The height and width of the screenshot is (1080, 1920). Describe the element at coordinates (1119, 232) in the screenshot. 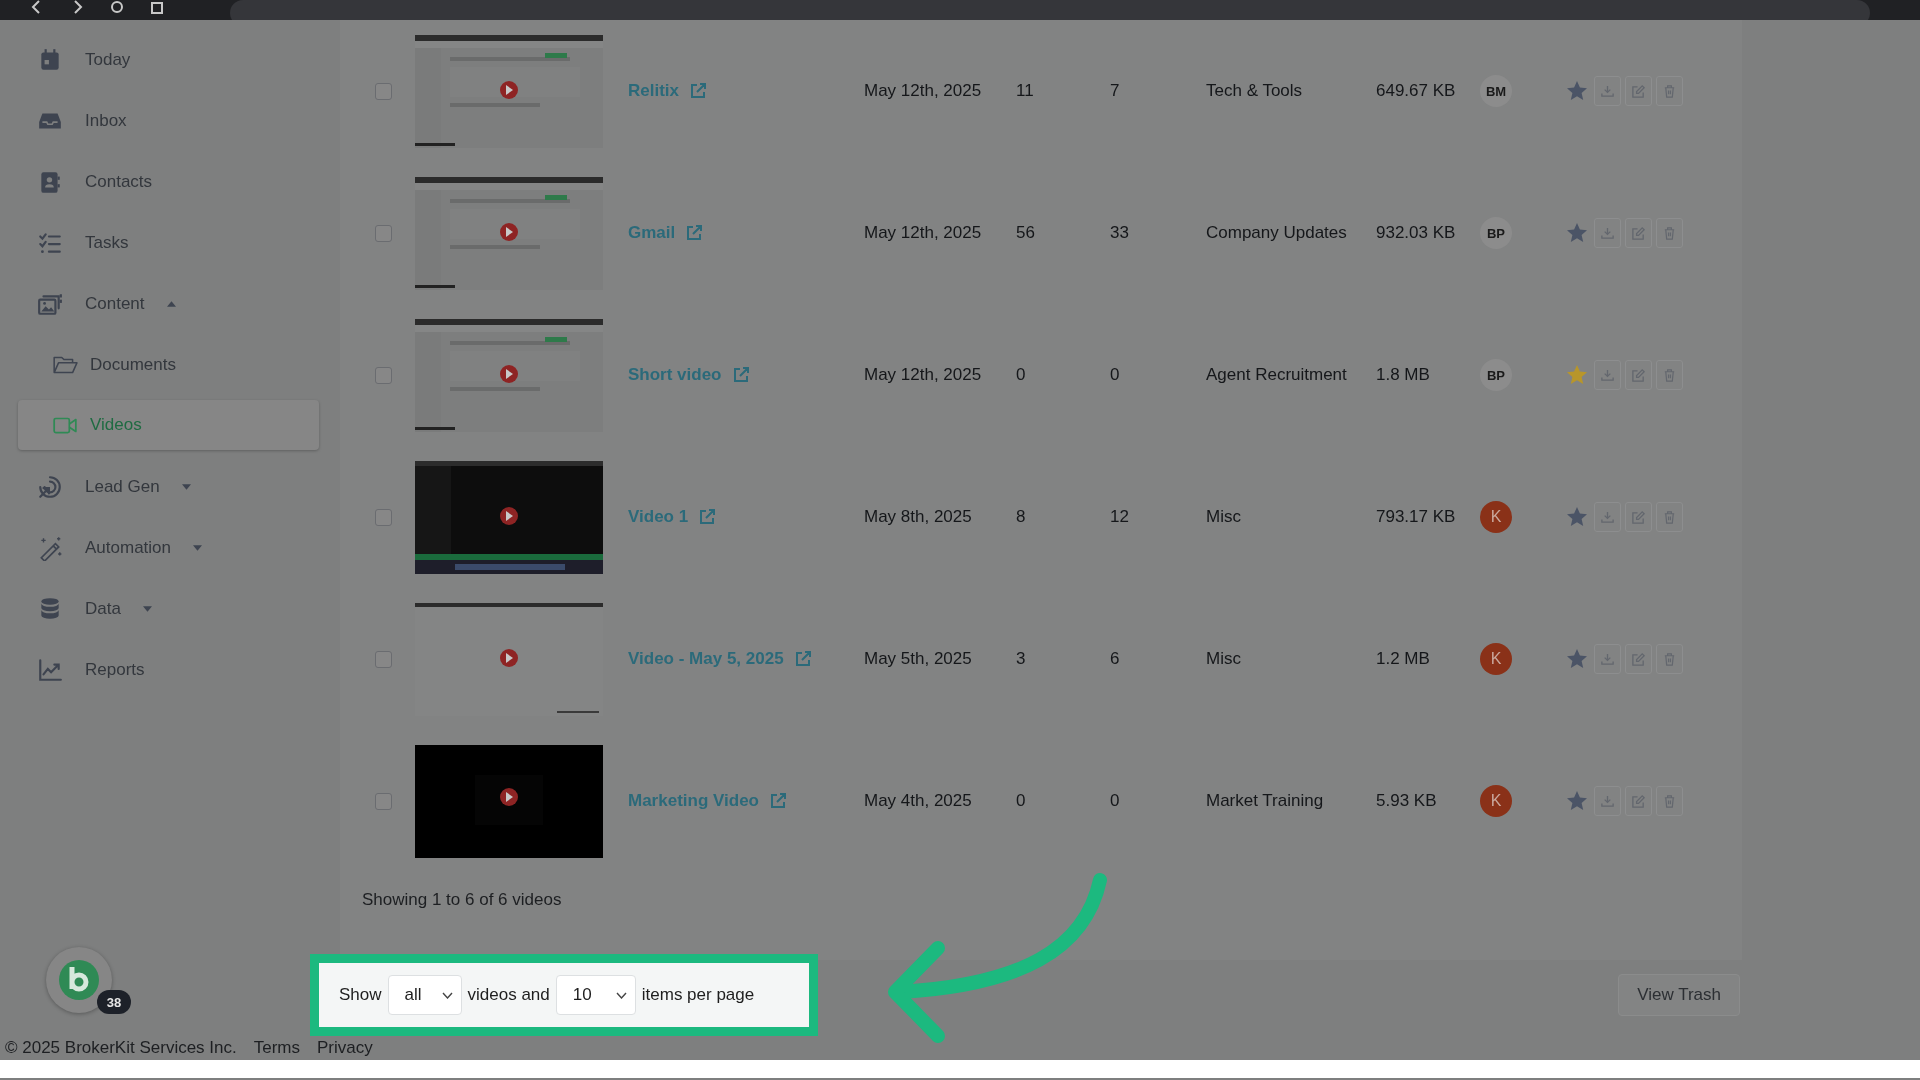

I see `count-text: 33` at that location.